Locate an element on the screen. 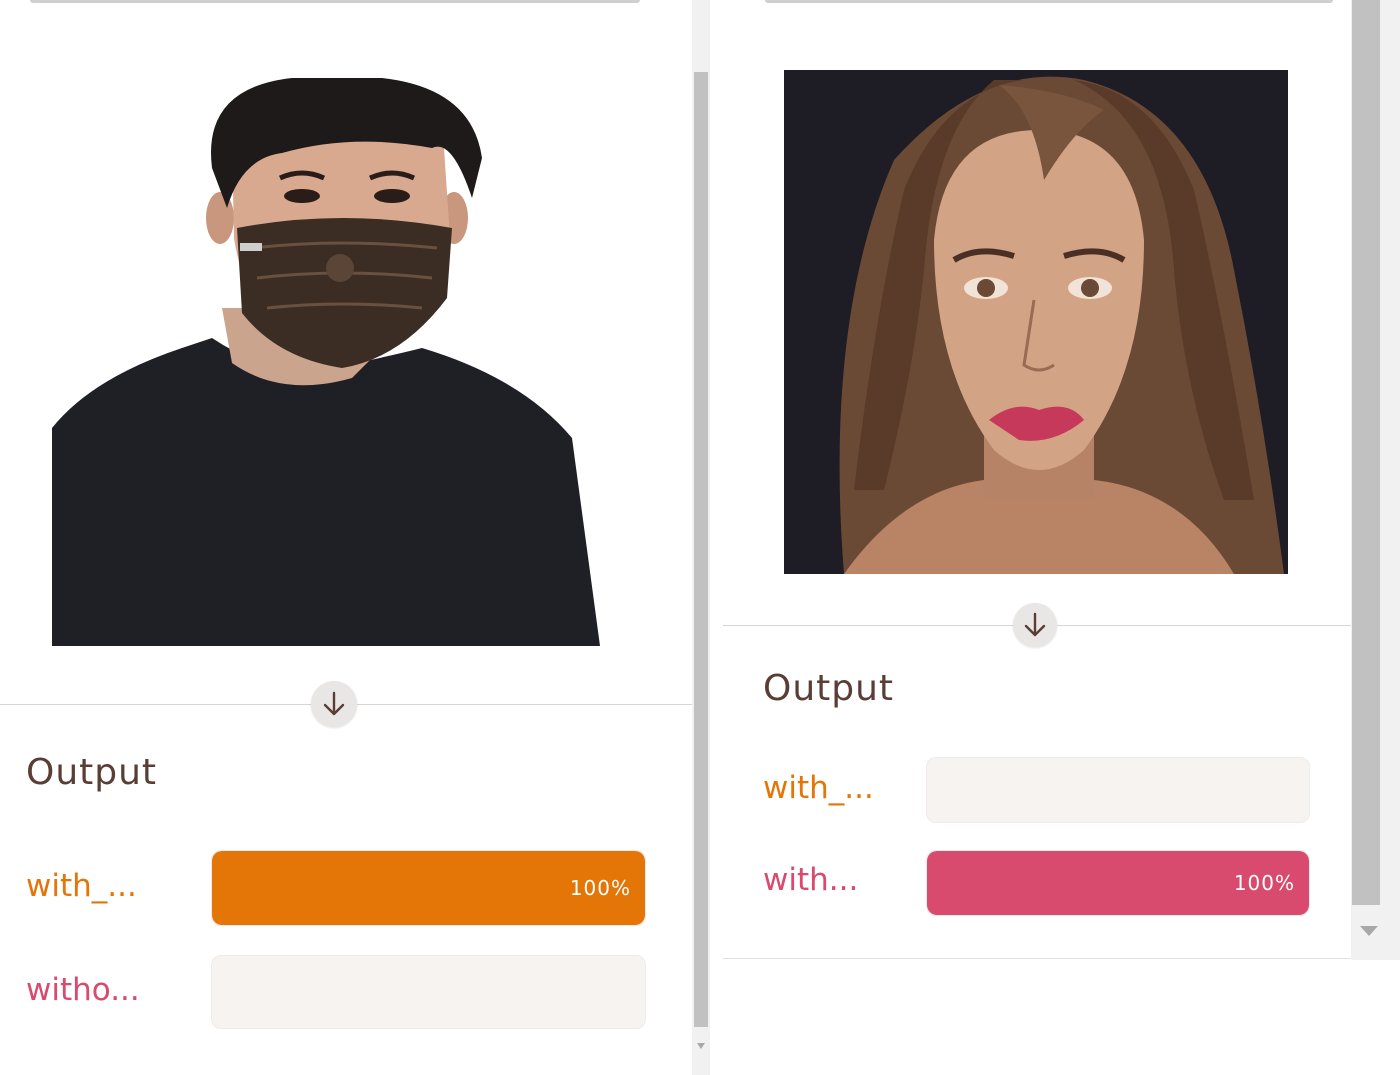  left-panel-scrollbar is located at coordinates (701, 537).